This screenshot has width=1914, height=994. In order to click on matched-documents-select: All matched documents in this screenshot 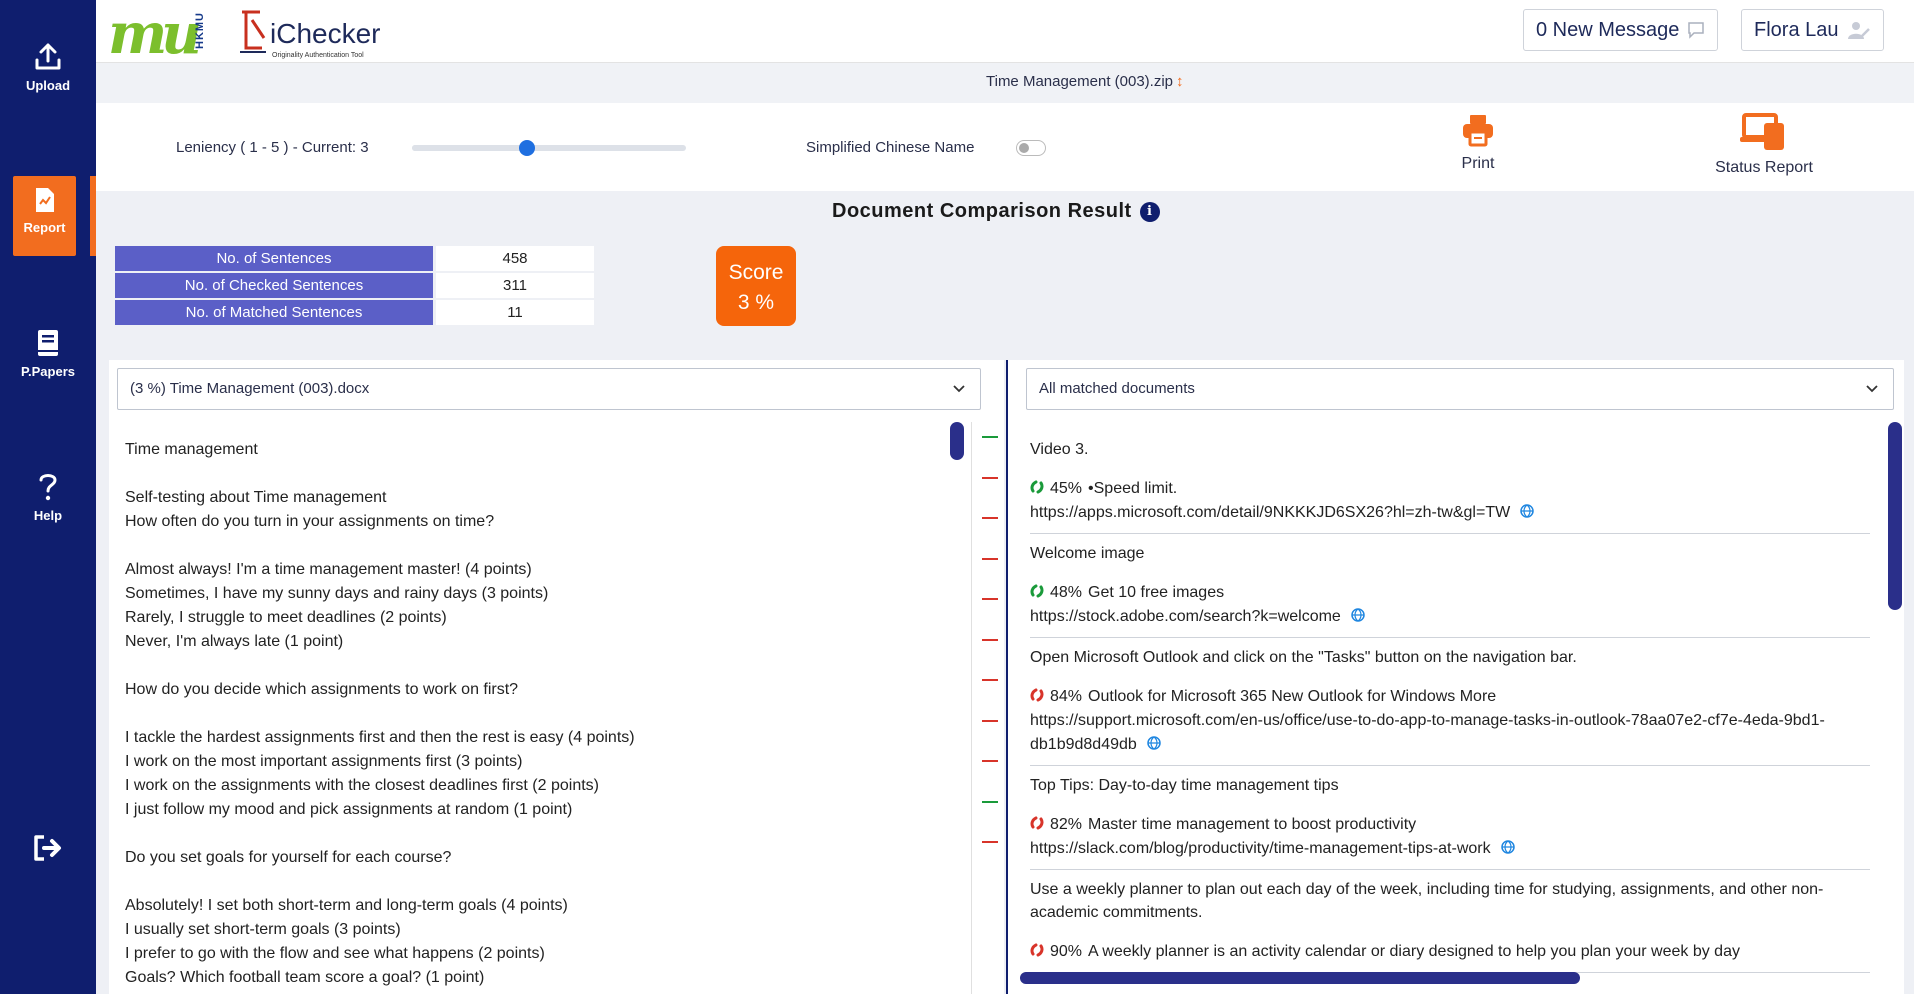, I will do `click(1460, 389)`.